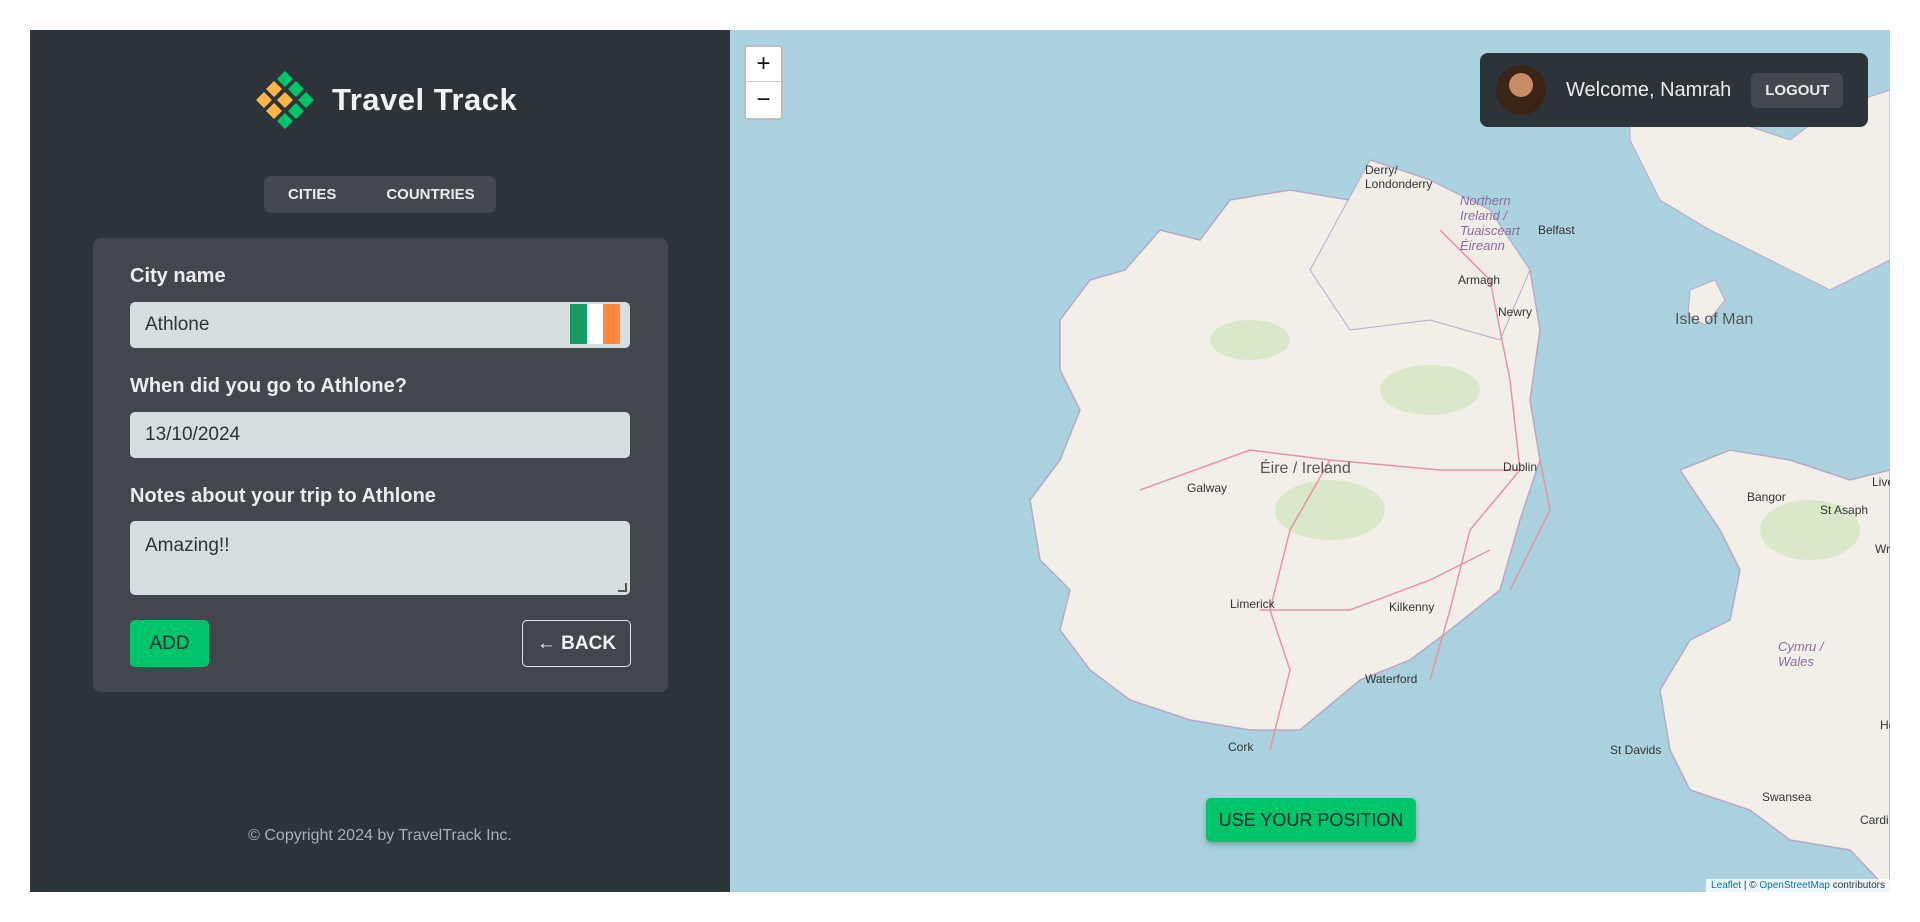 This screenshot has height=922, width=1920. What do you see at coordinates (187, 545) in the screenshot?
I see `notes-value: Amazing!!` at bounding box center [187, 545].